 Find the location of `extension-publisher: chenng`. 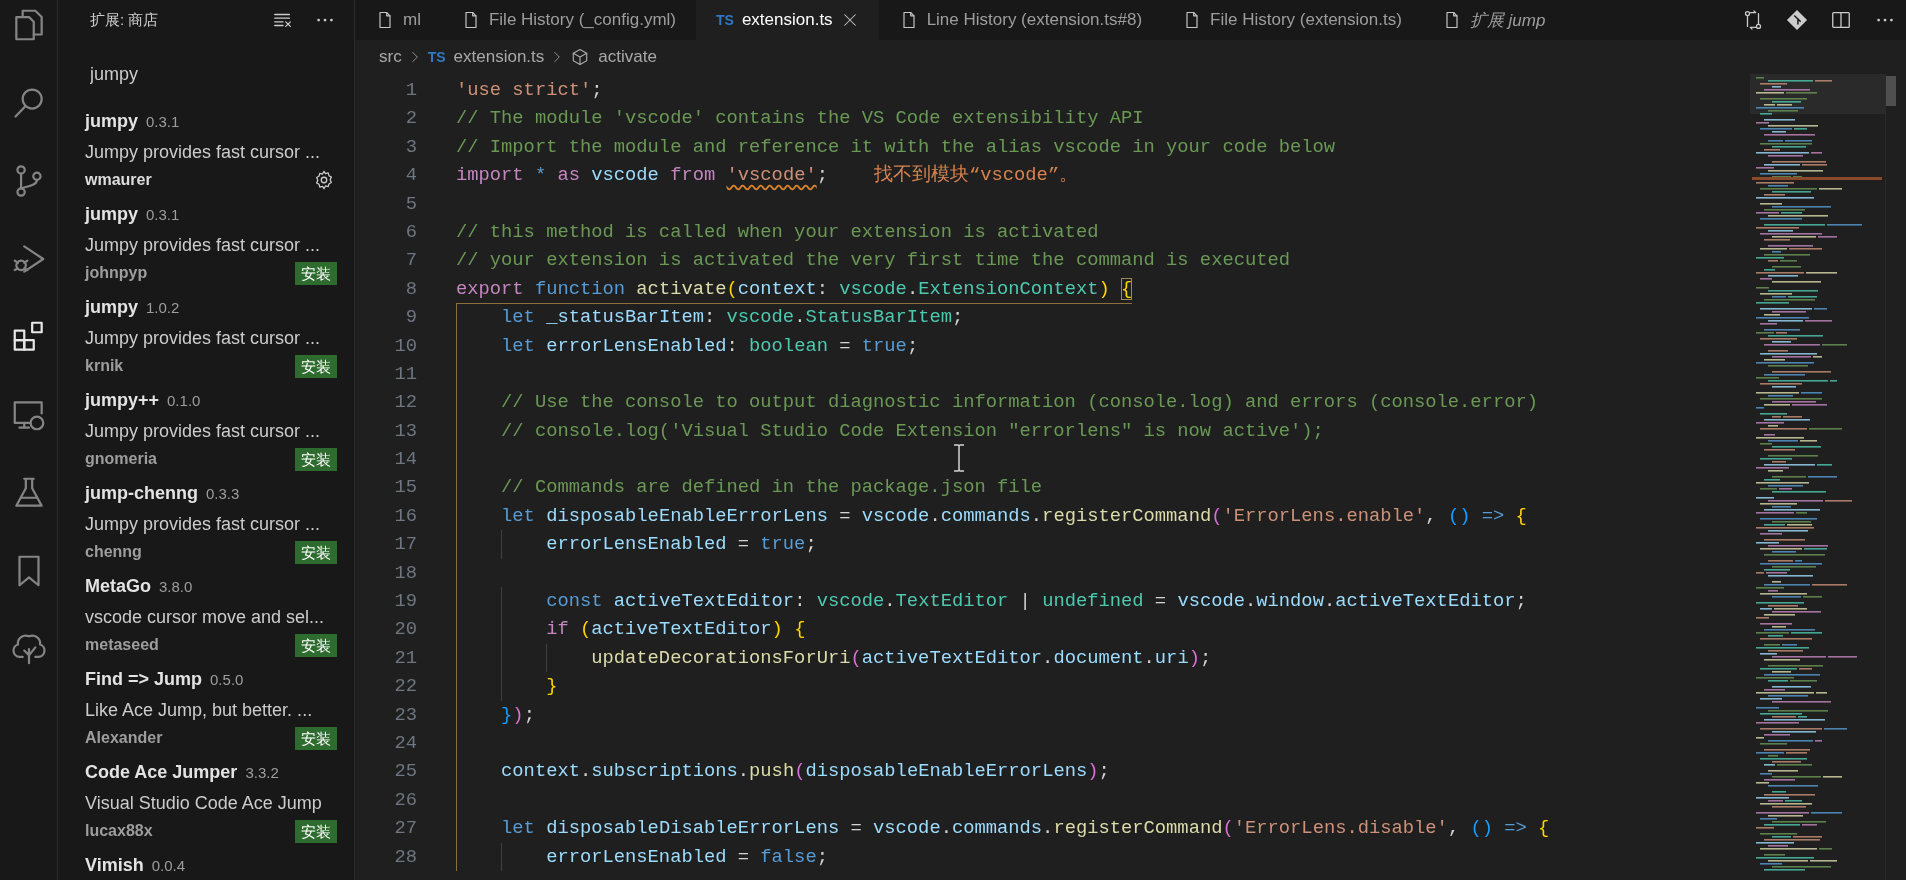

extension-publisher: chenng is located at coordinates (113, 552).